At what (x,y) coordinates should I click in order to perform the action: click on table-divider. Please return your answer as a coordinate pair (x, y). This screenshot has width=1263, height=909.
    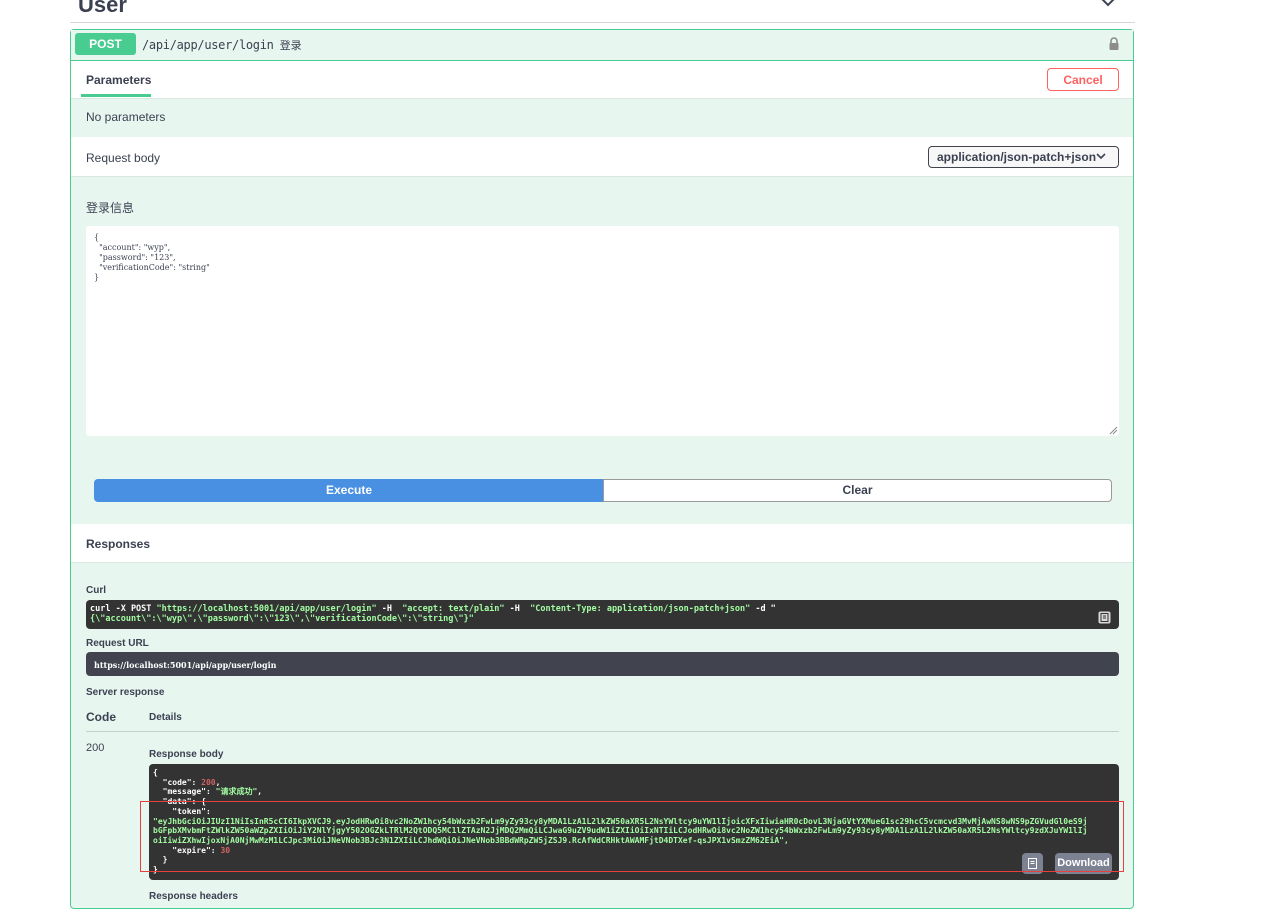
    Looking at the image, I should click on (602, 731).